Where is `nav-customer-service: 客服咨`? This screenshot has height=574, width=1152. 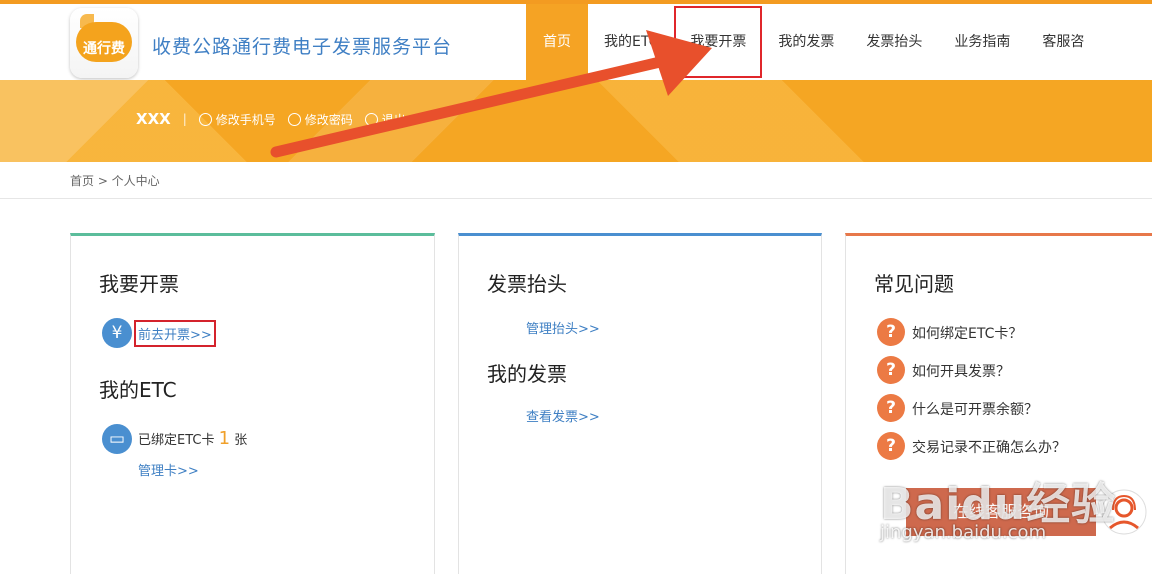
nav-customer-service: 客服咨 is located at coordinates (1063, 42).